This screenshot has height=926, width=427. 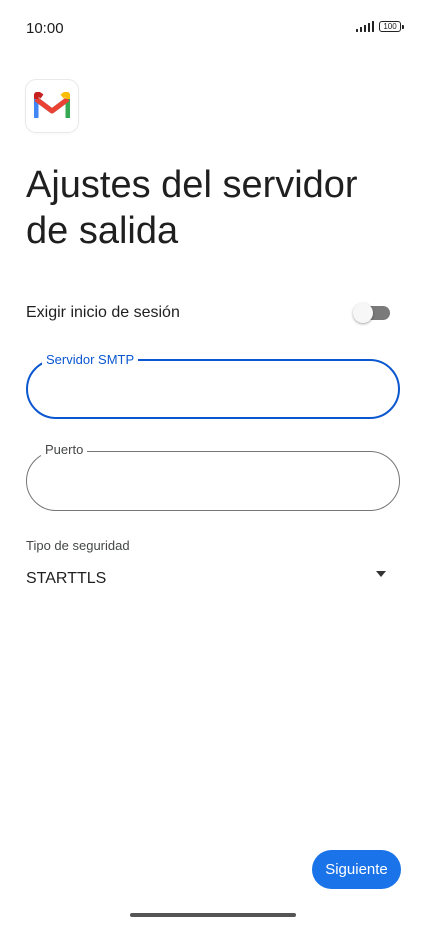 I want to click on security-type-value: STARTTLS, so click(x=66, y=578).